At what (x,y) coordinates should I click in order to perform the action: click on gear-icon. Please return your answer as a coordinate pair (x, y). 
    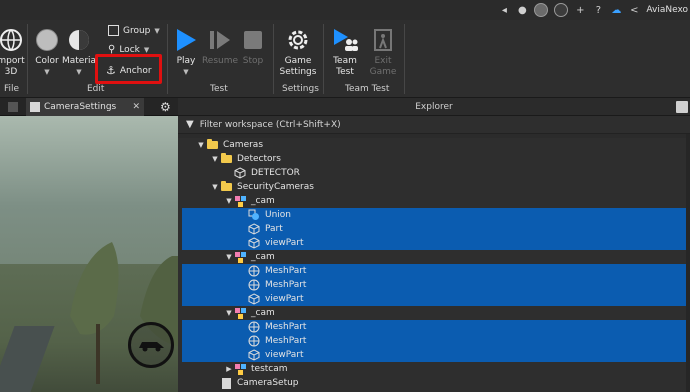
    Looking at the image, I should click on (298, 40).